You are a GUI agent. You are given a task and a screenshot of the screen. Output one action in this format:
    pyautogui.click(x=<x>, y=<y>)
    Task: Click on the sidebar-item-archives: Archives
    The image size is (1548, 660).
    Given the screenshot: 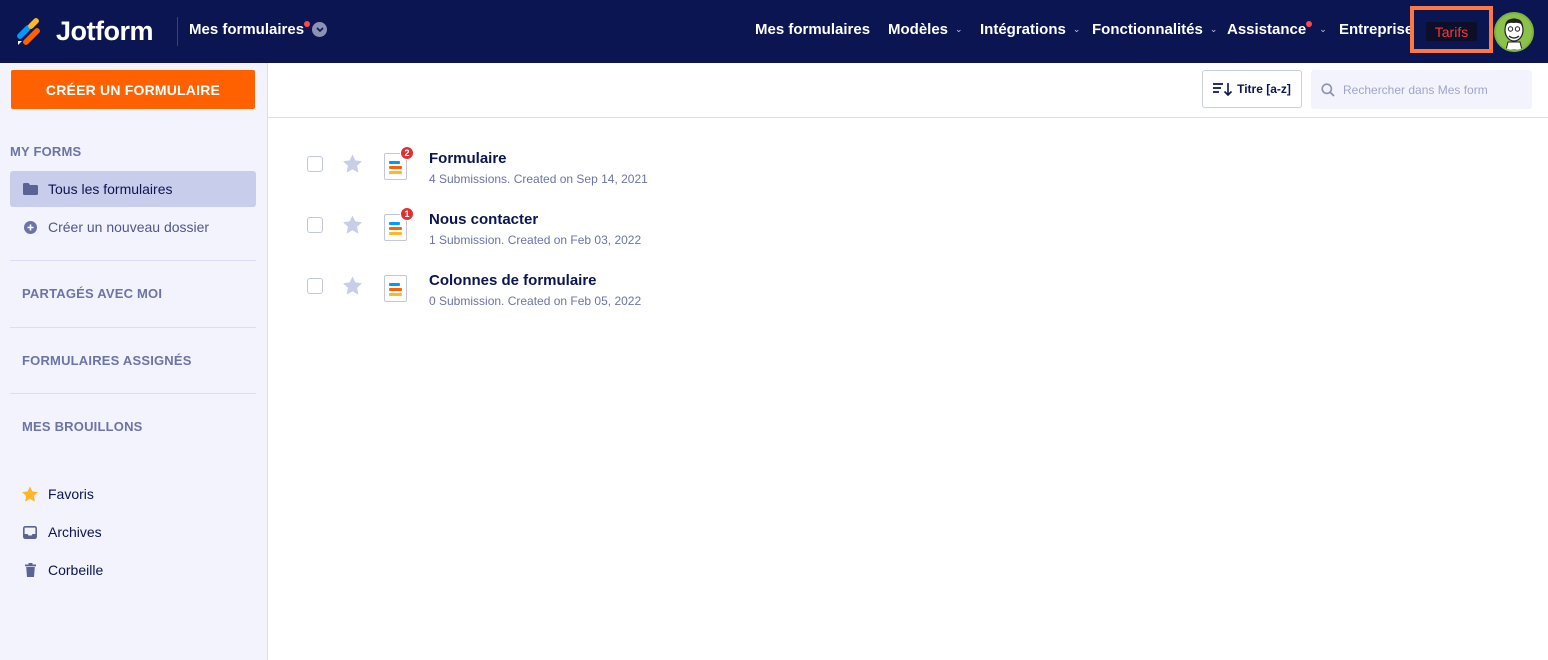 What is the action you would take?
    pyautogui.click(x=133, y=532)
    